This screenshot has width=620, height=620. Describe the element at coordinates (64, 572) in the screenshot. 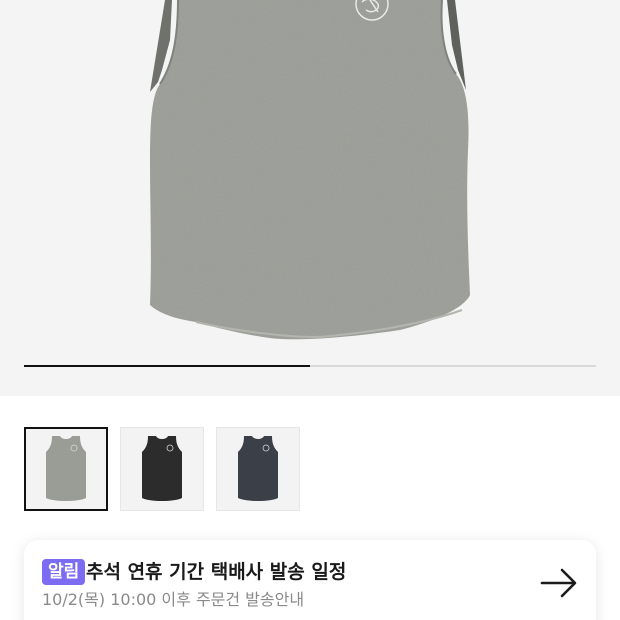

I see `notice-badge: 알림` at that location.